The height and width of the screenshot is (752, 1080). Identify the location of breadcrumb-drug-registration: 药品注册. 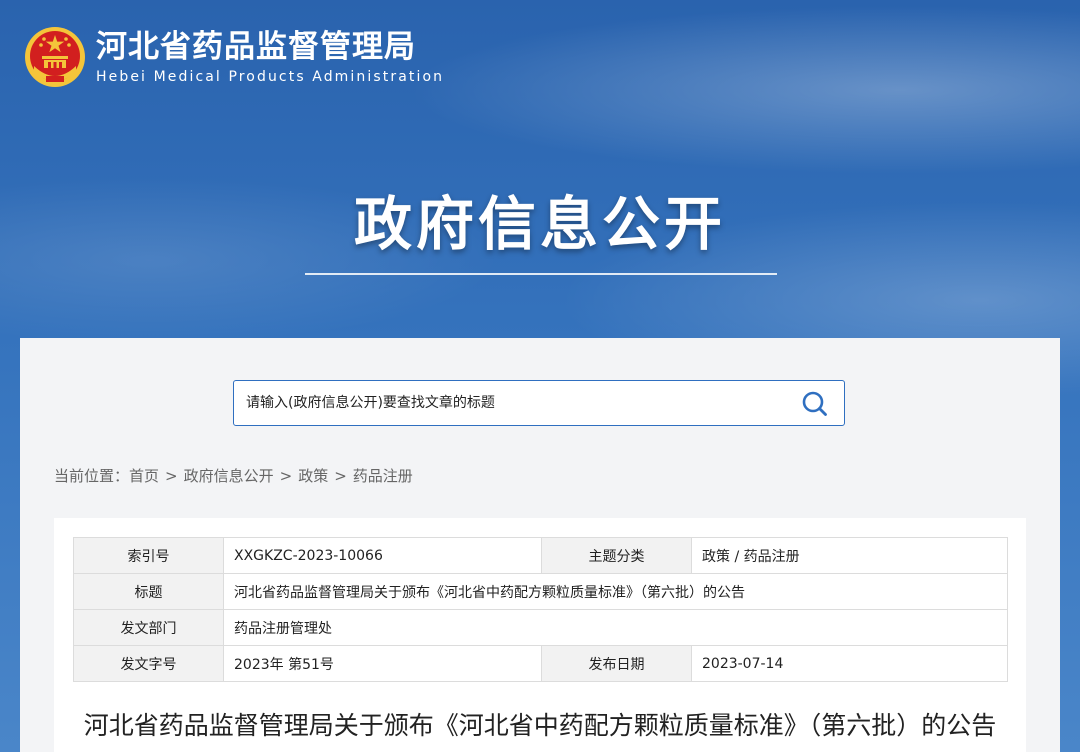
(383, 476).